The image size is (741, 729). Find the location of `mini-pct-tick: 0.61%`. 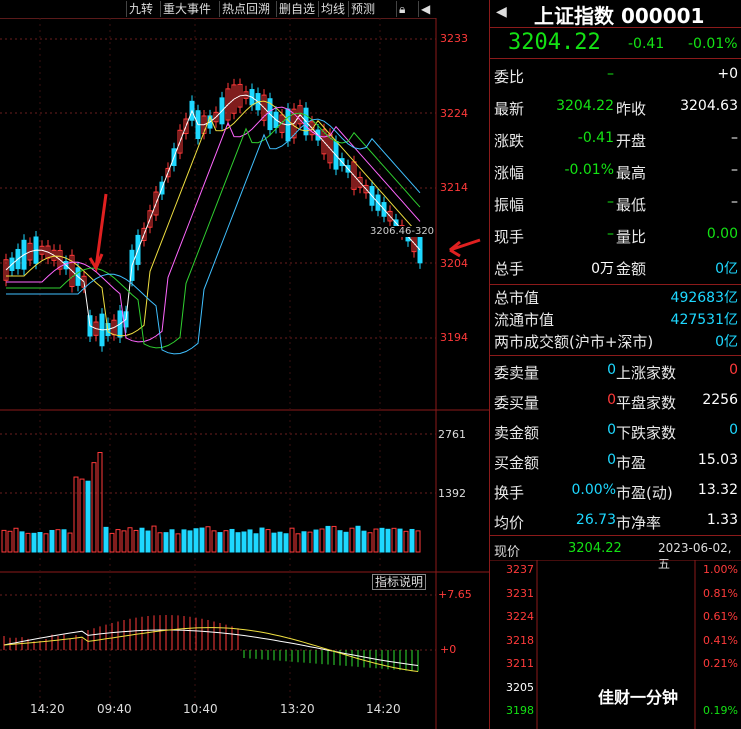

mini-pct-tick: 0.61% is located at coordinates (720, 616).